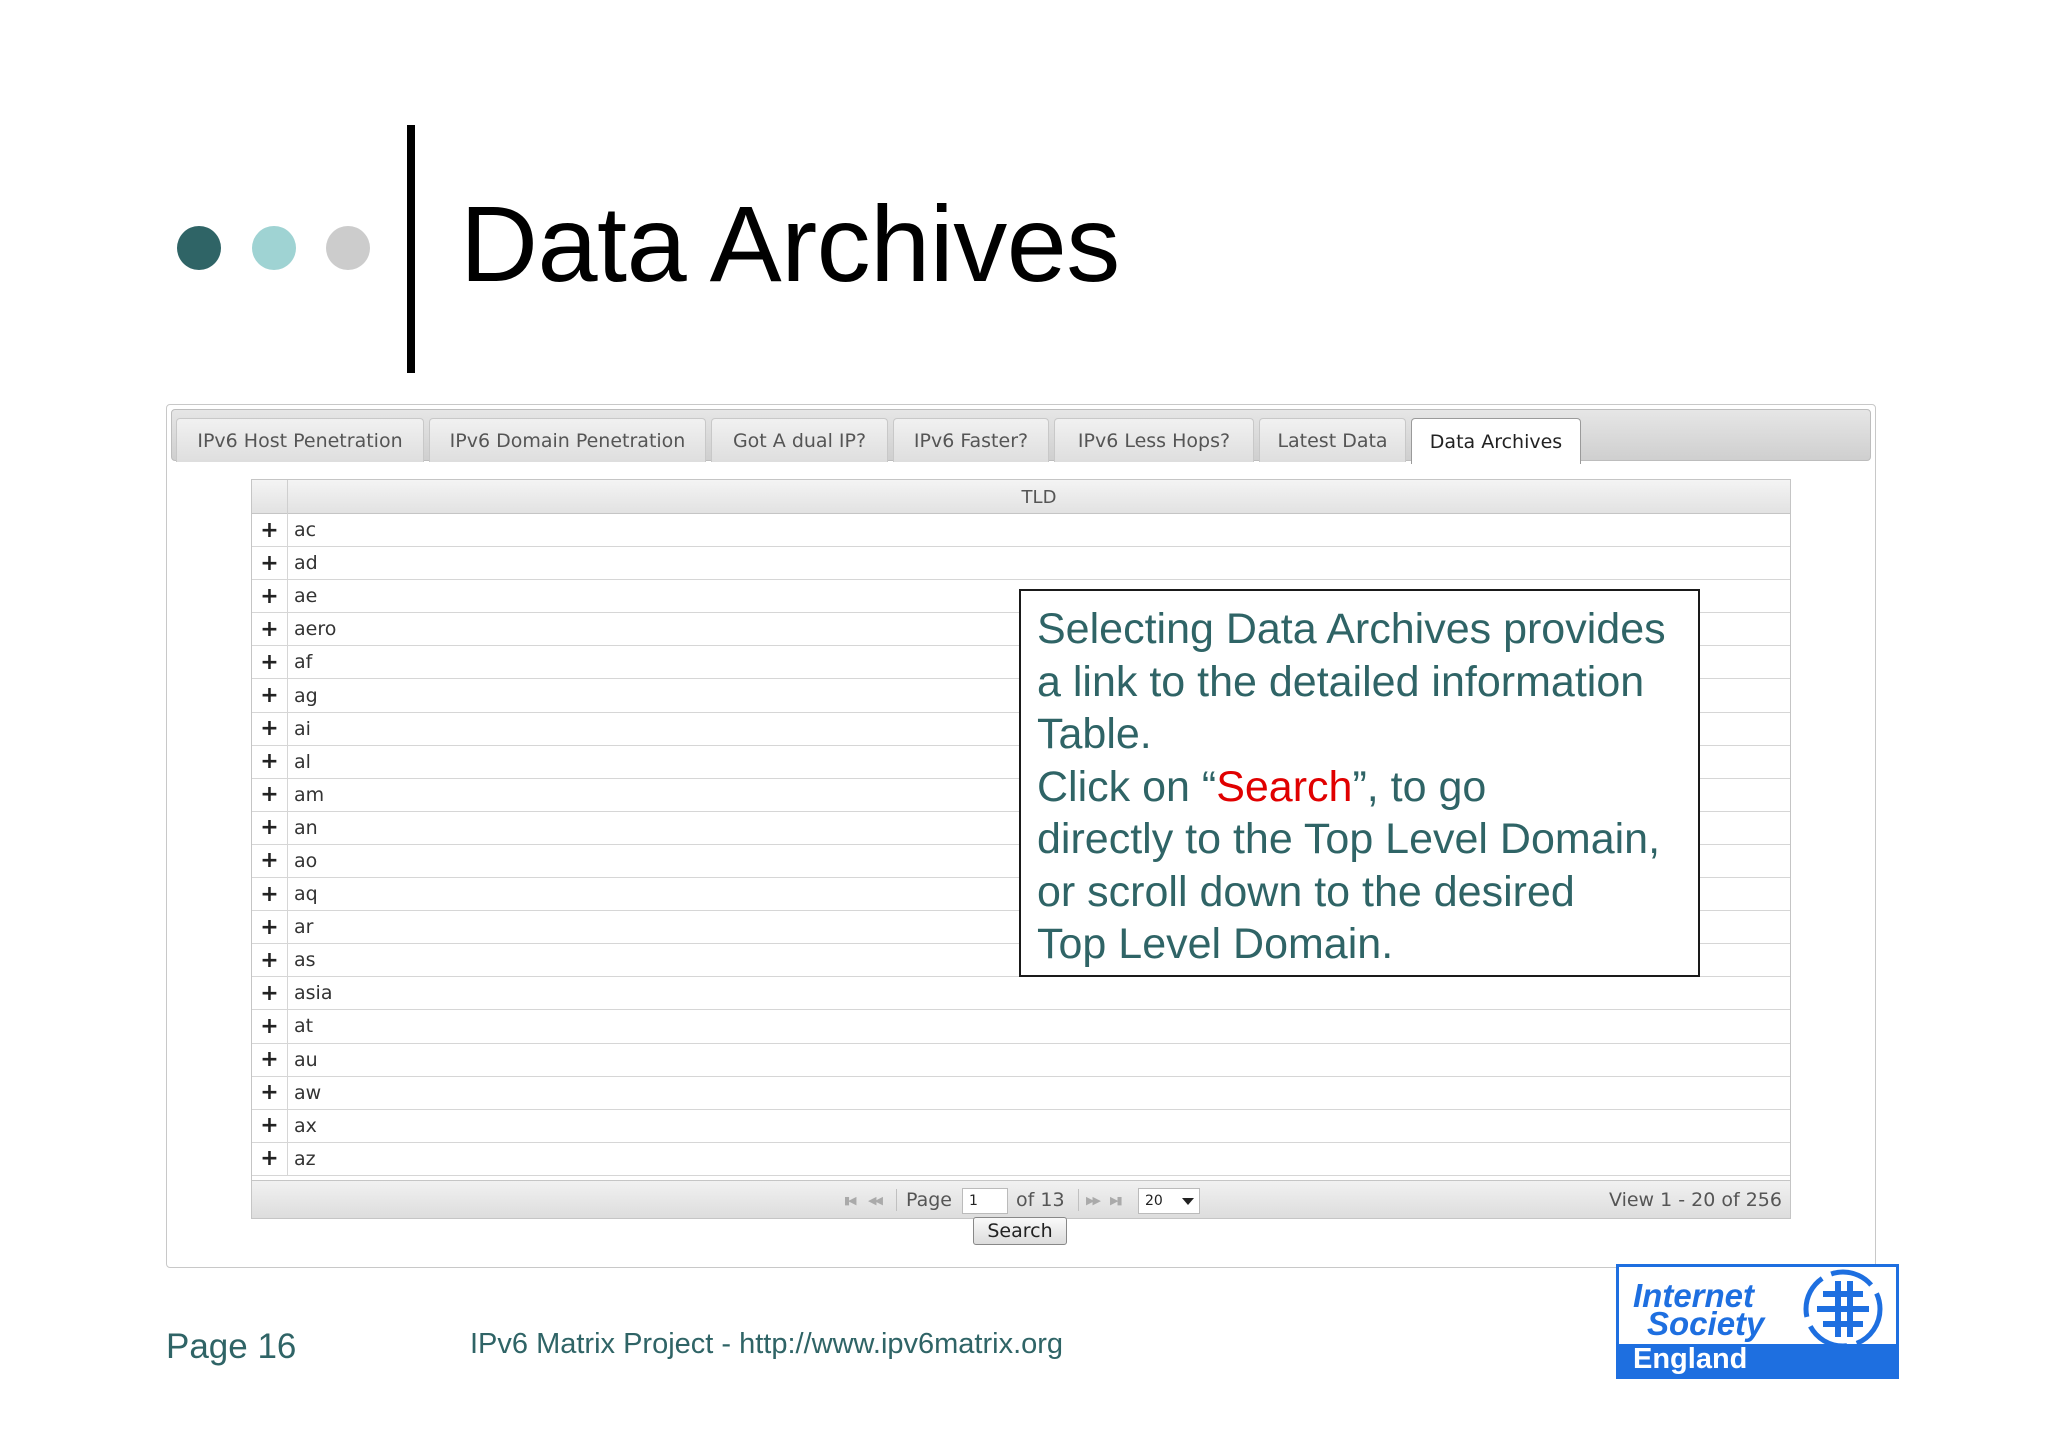 Image resolution: width=2048 pixels, height=1447 pixels. What do you see at coordinates (302, 761) in the screenshot?
I see `tld-cell: al` at bounding box center [302, 761].